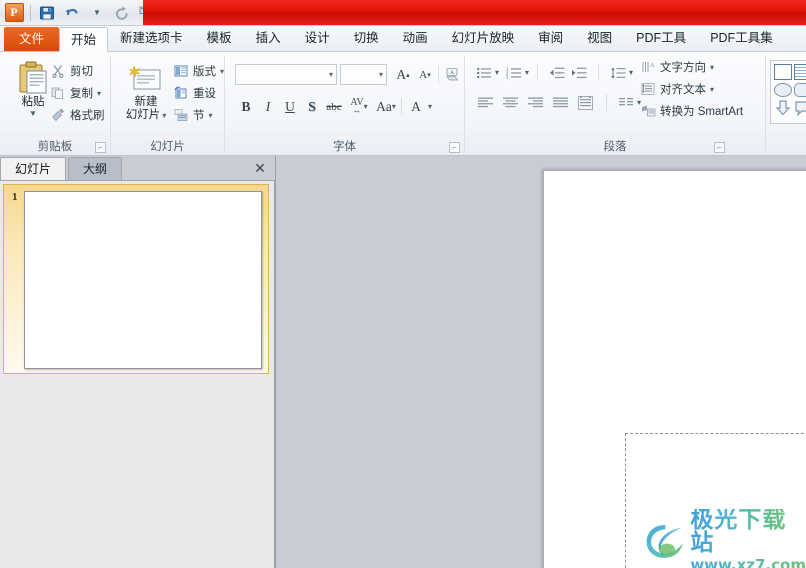 The image size is (806, 568). I want to click on thumbnail-preview, so click(143, 280).